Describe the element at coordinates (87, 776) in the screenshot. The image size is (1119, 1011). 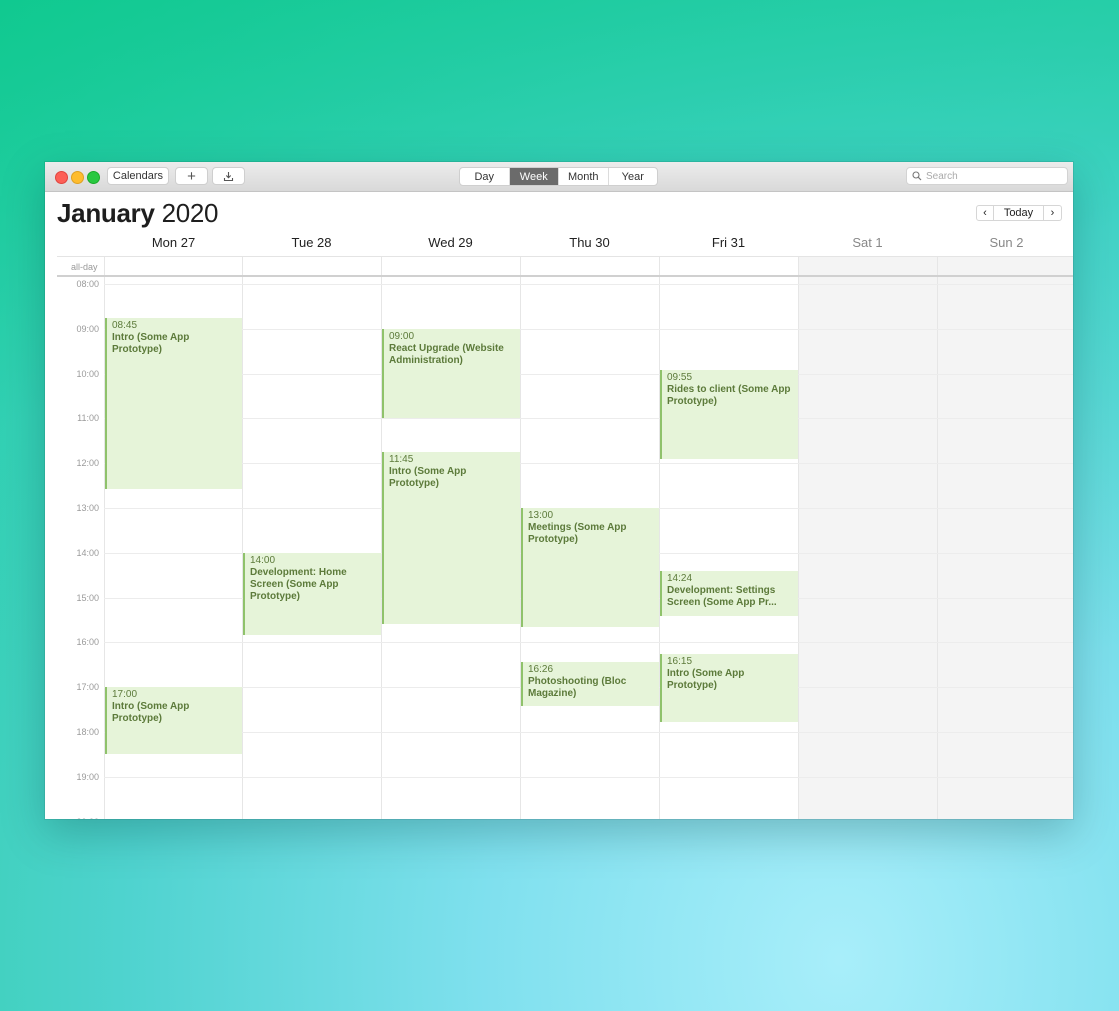
I see `hour-label: 19:00` at that location.